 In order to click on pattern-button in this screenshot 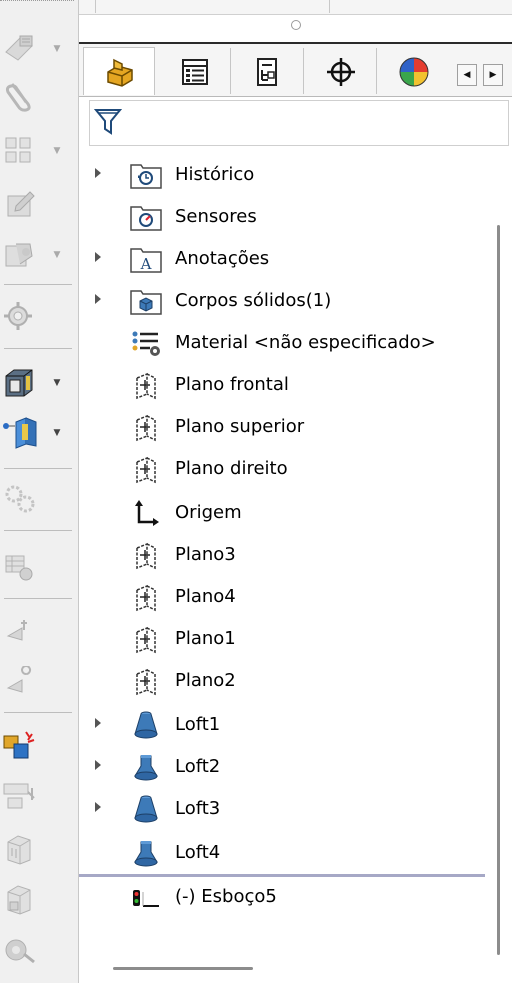, I will do `click(23, 150)`.